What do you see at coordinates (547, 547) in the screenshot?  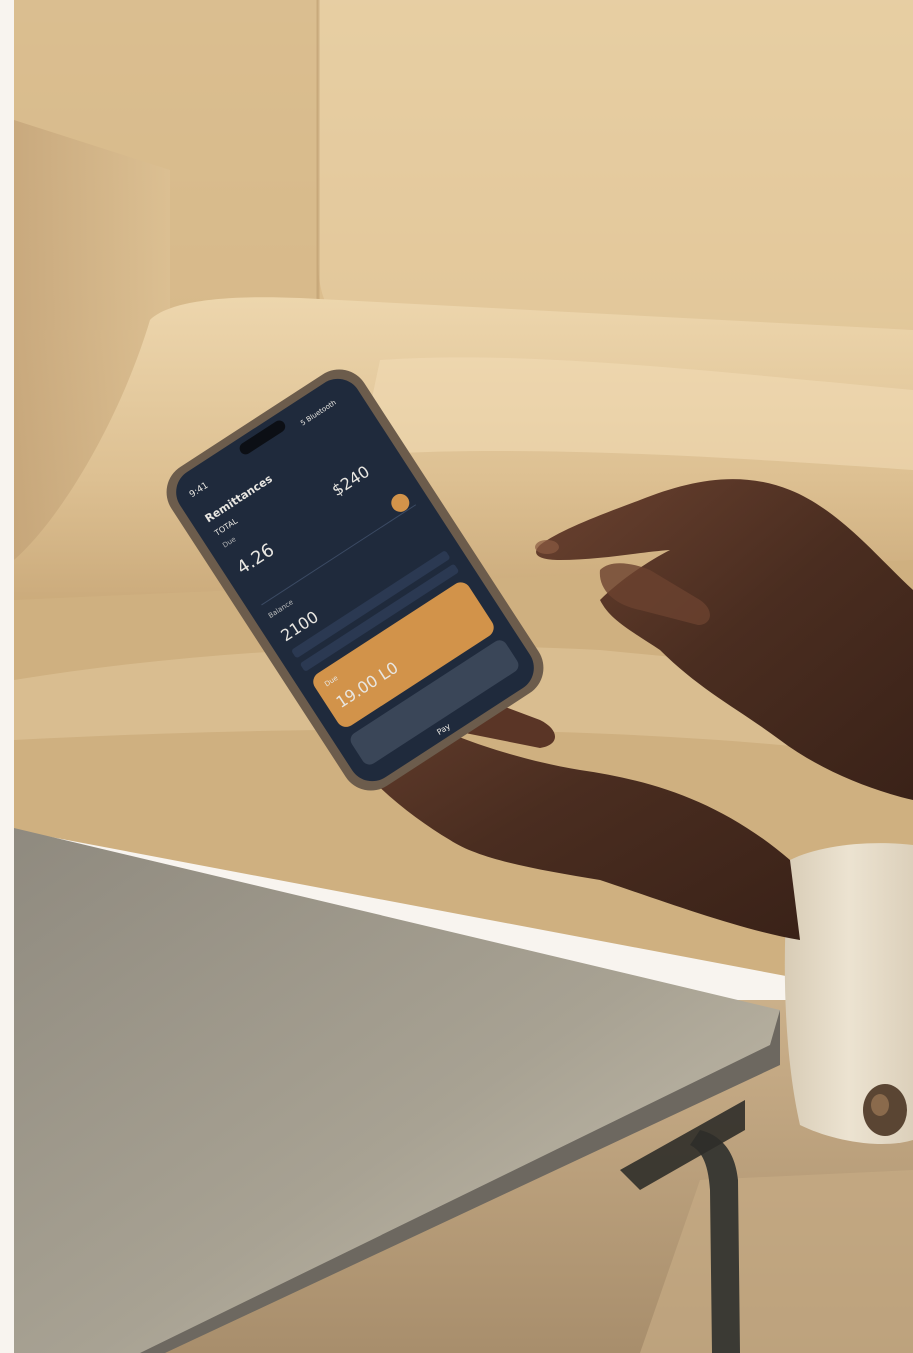 I see `fingertip` at bounding box center [547, 547].